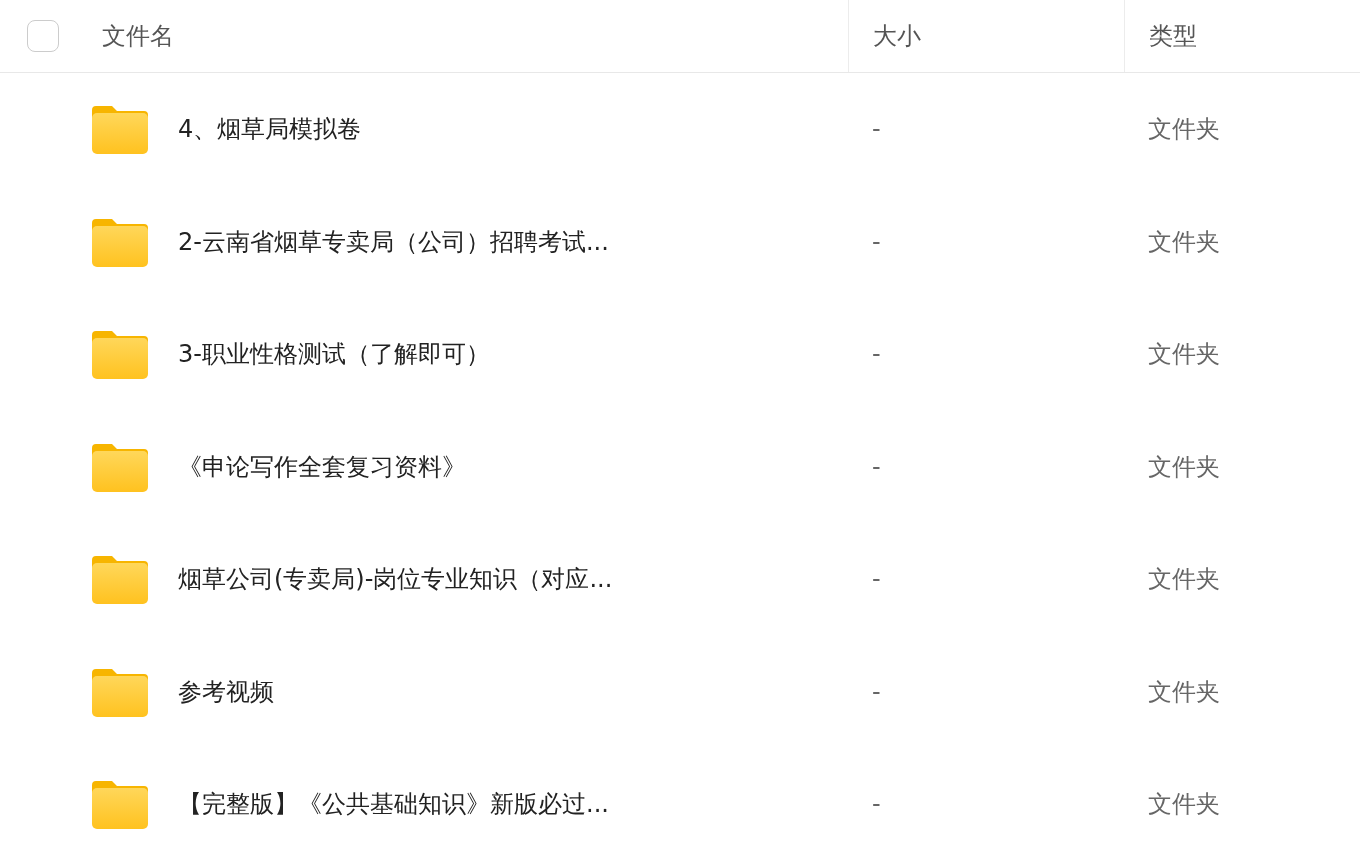  I want to click on file-name: 4、烟草局模拟卷, so click(270, 129).